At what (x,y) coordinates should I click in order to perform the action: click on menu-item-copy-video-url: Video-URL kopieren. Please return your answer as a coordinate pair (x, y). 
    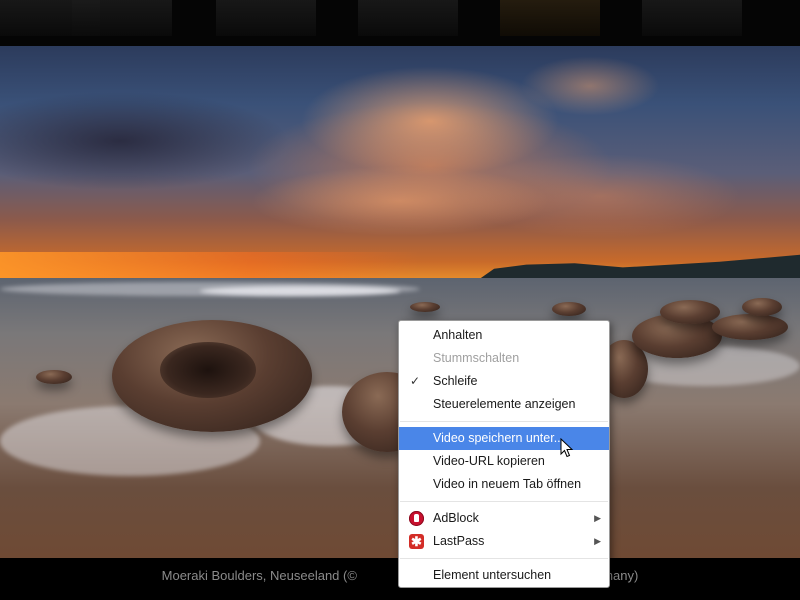
    Looking at the image, I should click on (504, 461).